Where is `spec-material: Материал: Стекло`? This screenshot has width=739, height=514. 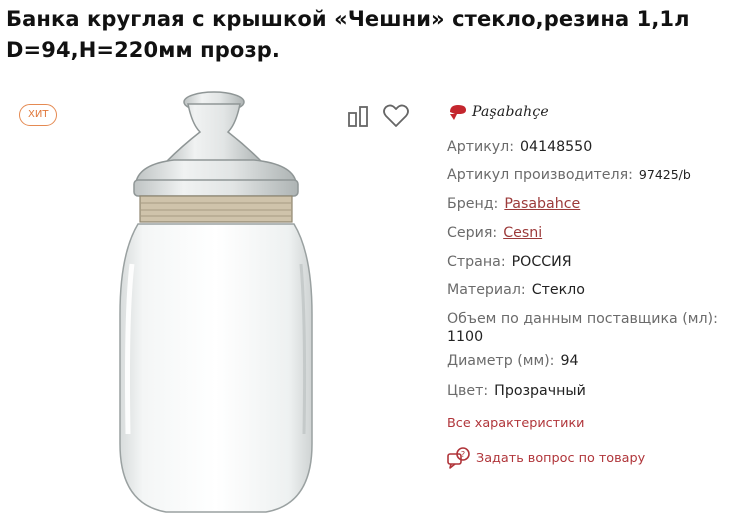 spec-material: Материал: Стекло is located at coordinates (516, 290).